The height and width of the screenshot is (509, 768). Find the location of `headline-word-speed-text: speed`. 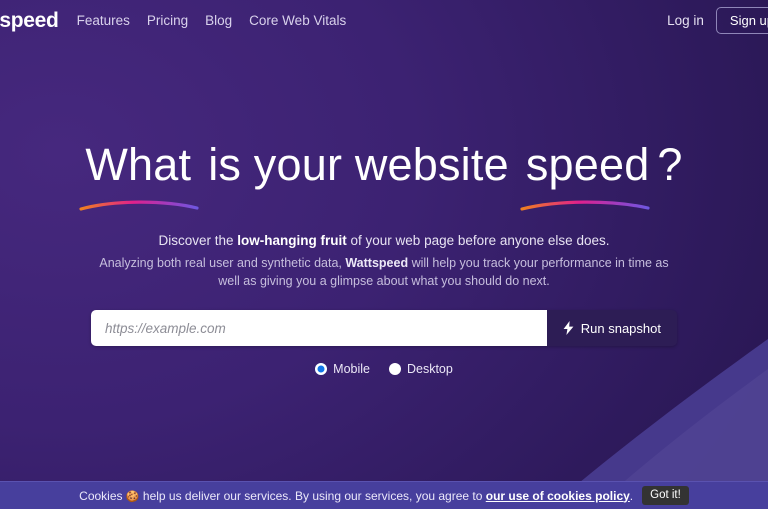

headline-word-speed-text: speed is located at coordinates (587, 164).